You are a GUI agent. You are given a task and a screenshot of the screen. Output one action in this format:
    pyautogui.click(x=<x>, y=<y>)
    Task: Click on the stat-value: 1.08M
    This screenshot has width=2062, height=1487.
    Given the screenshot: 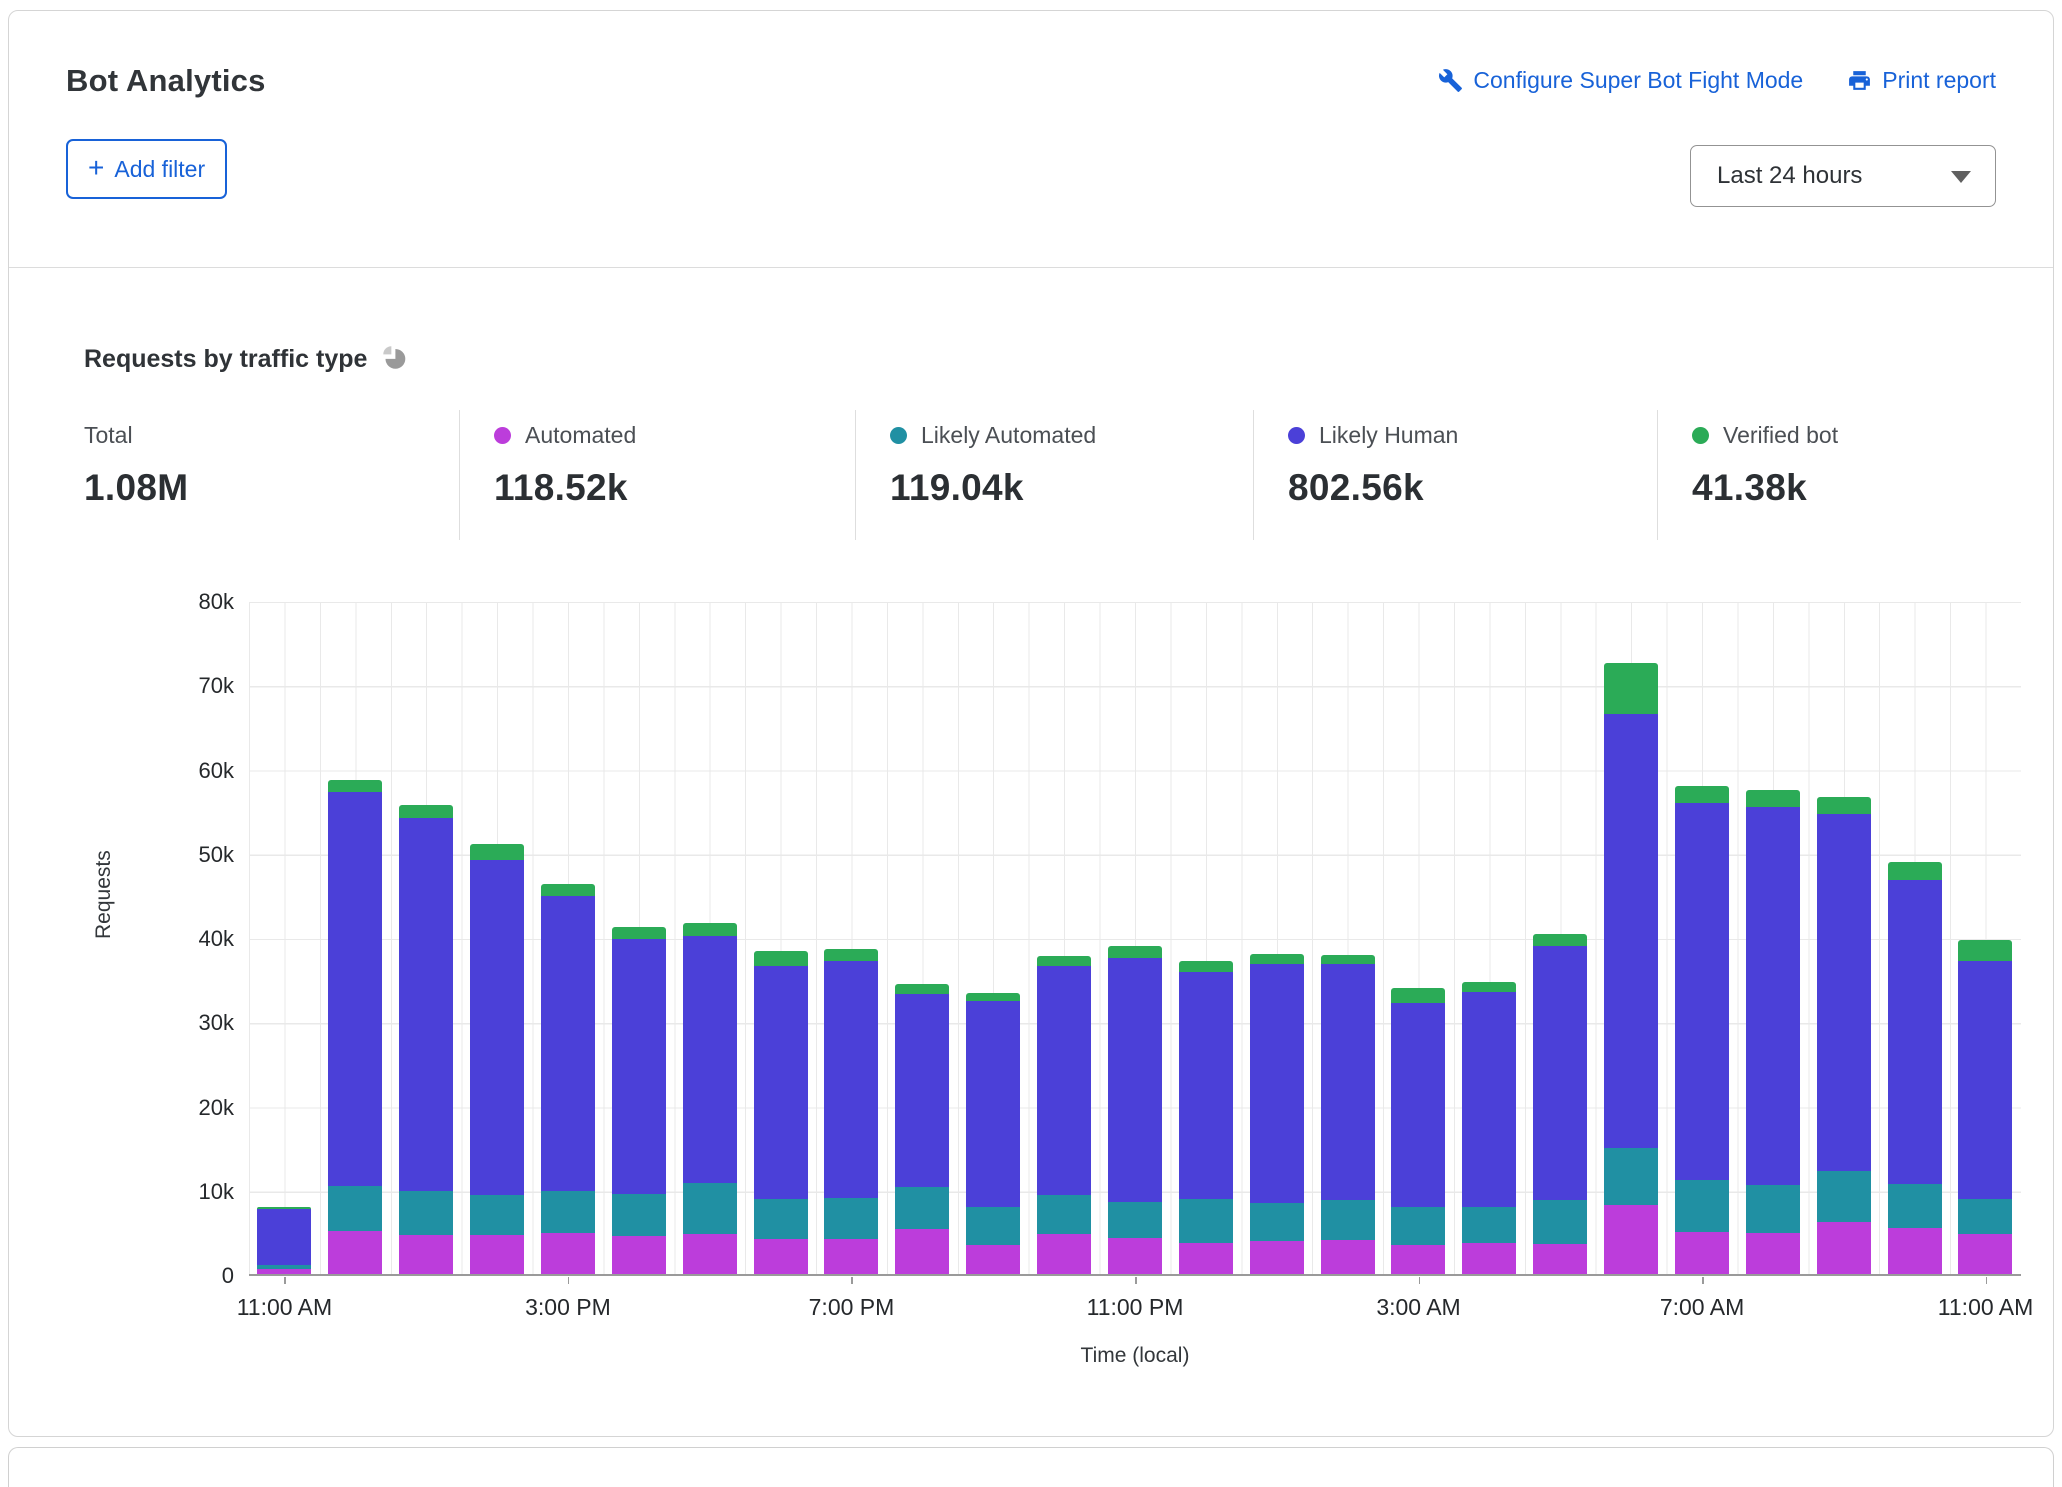 What is the action you would take?
    pyautogui.click(x=136, y=487)
    